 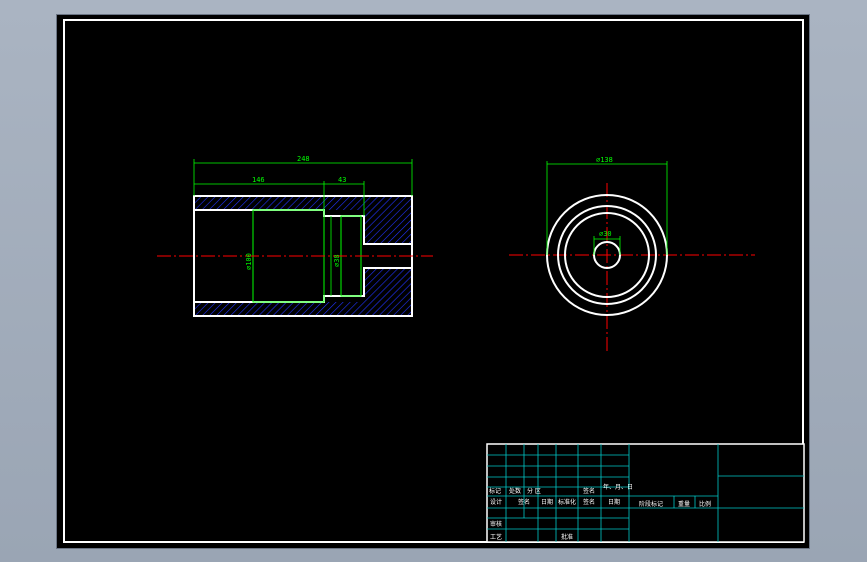 What do you see at coordinates (388, 285) in the screenshot?
I see `hatch-right-lower` at bounding box center [388, 285].